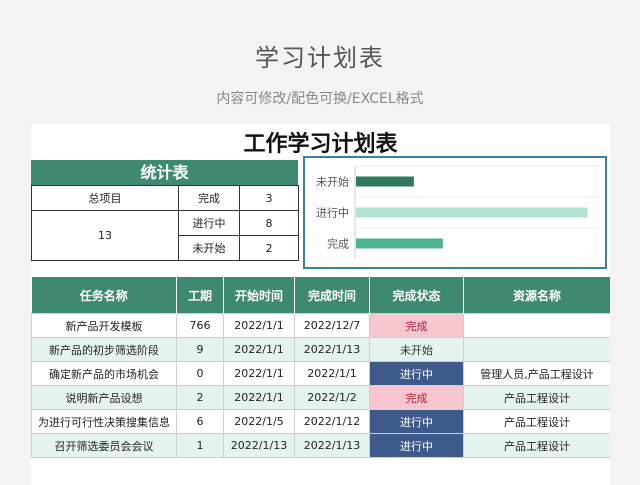  I want to click on task-name-cell: 为进行可行性决策搜集信息, so click(104, 421).